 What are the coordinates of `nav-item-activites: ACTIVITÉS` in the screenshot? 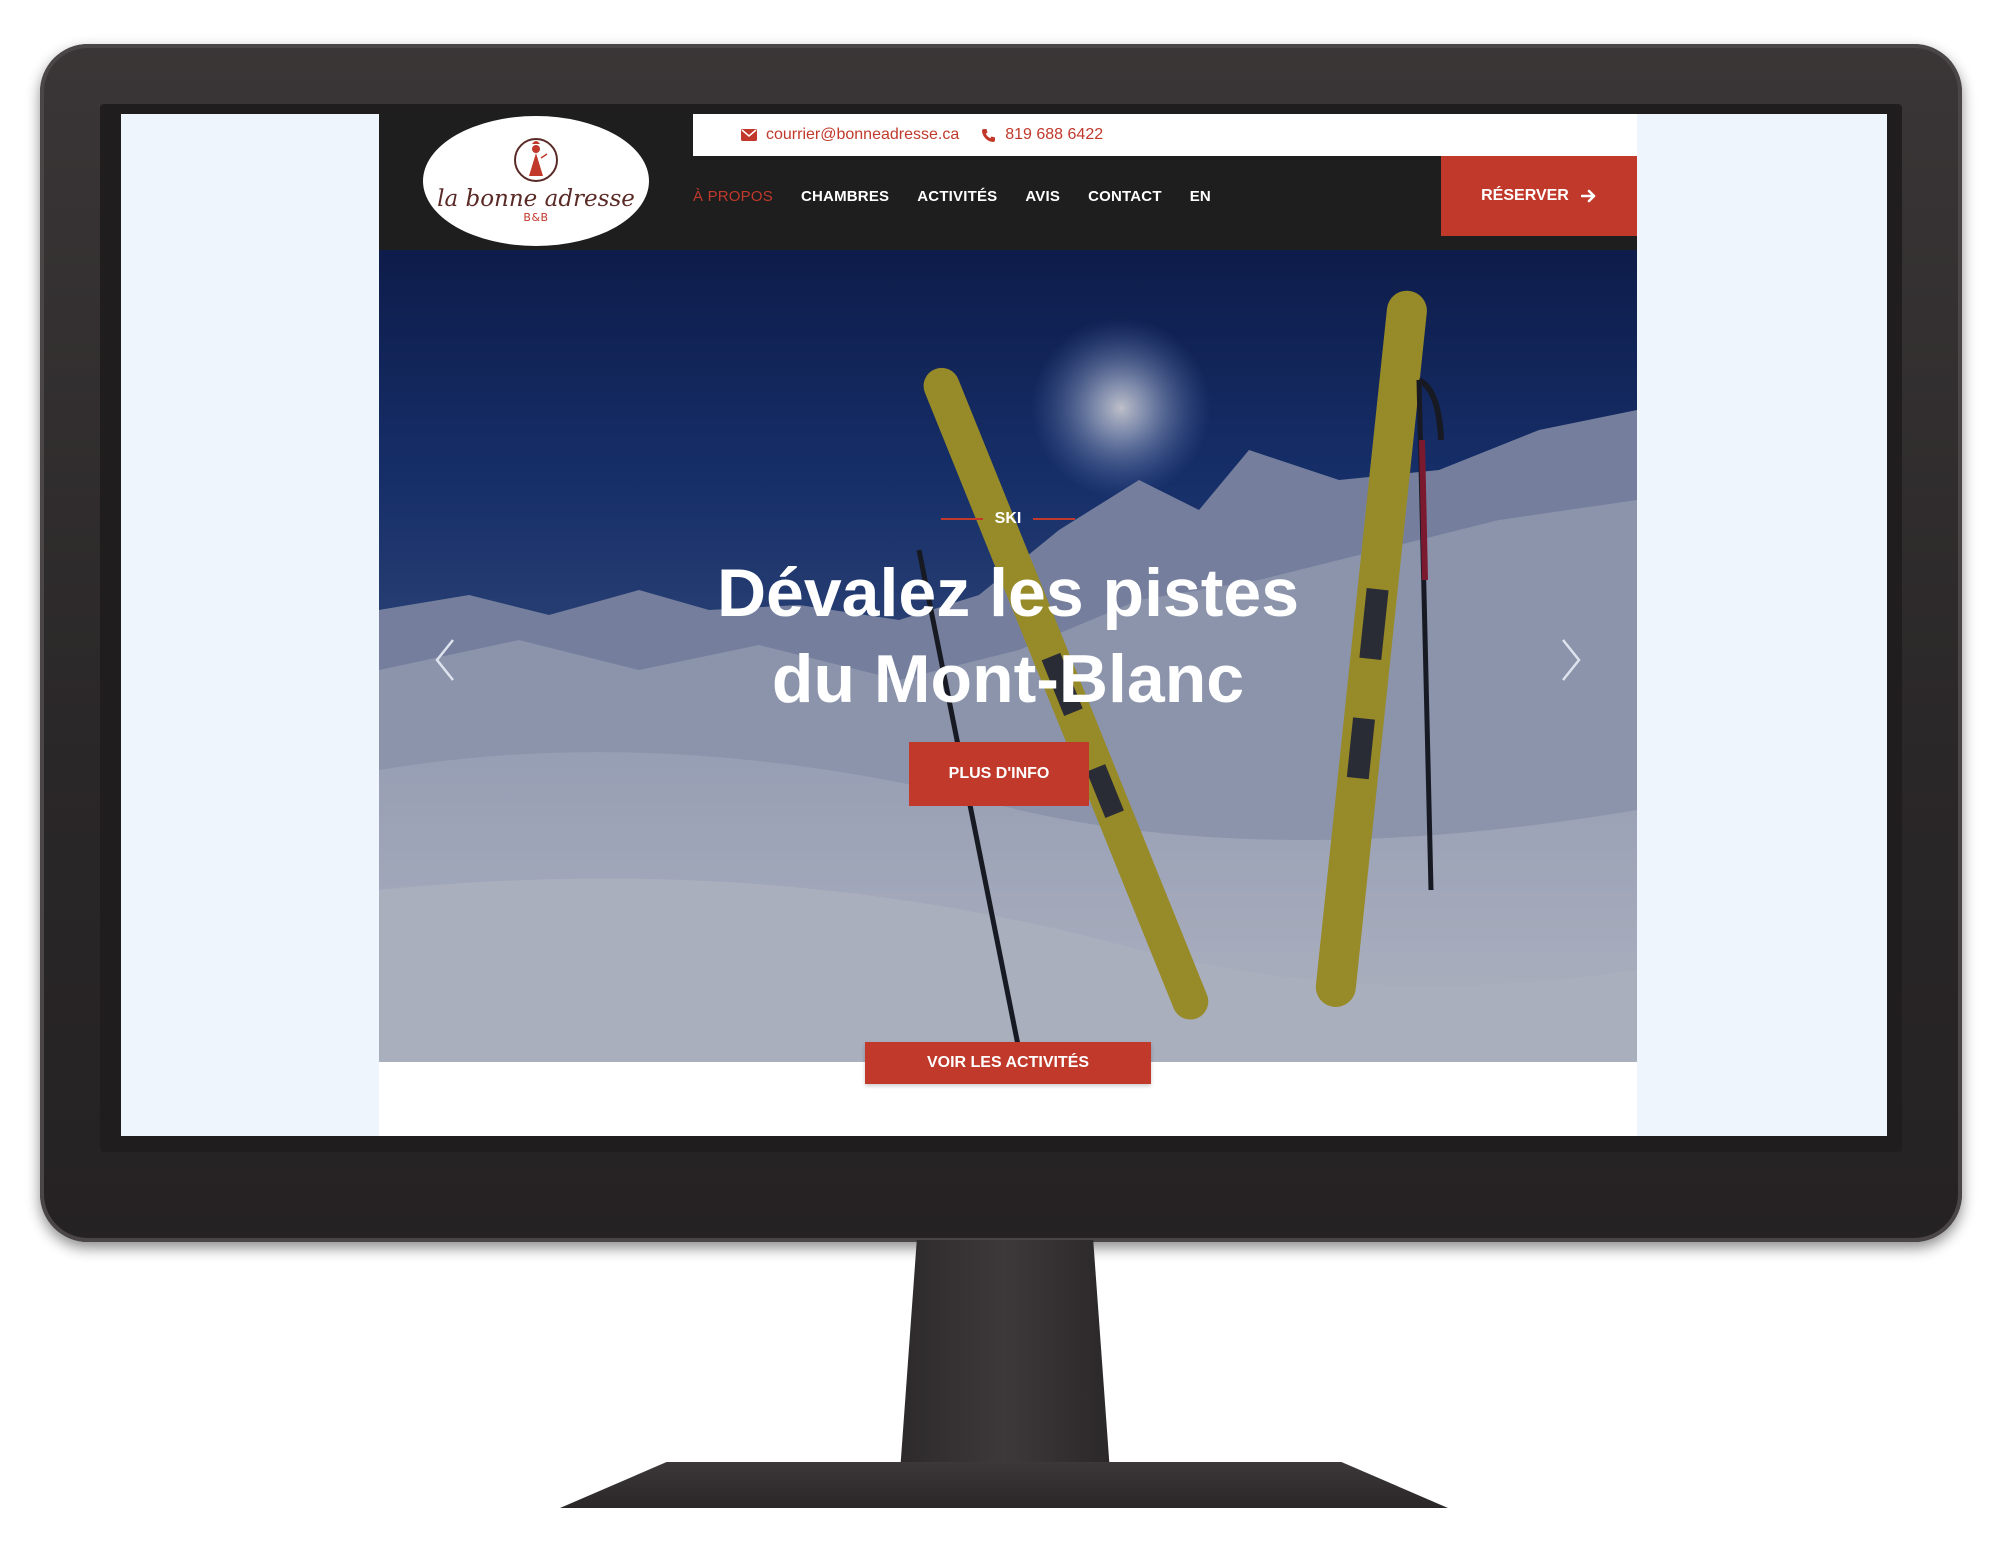 It's located at (957, 196).